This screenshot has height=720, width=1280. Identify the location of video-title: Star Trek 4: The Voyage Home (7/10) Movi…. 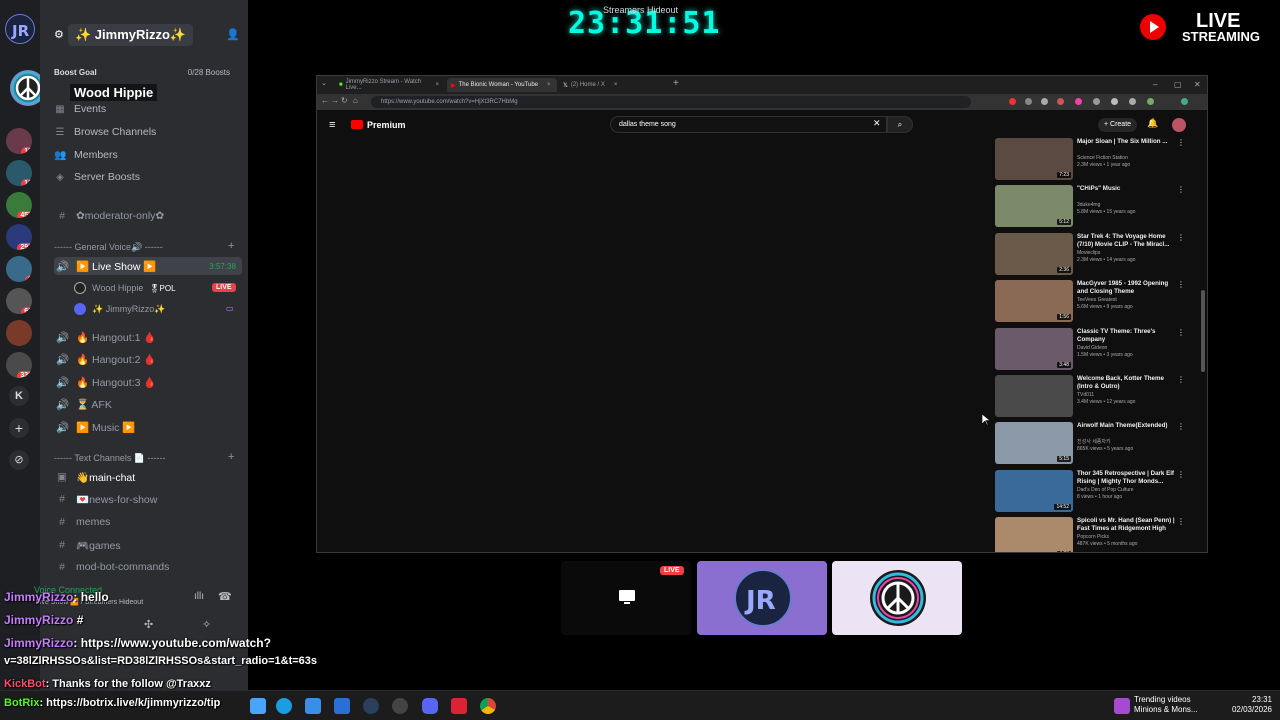
(1126, 241).